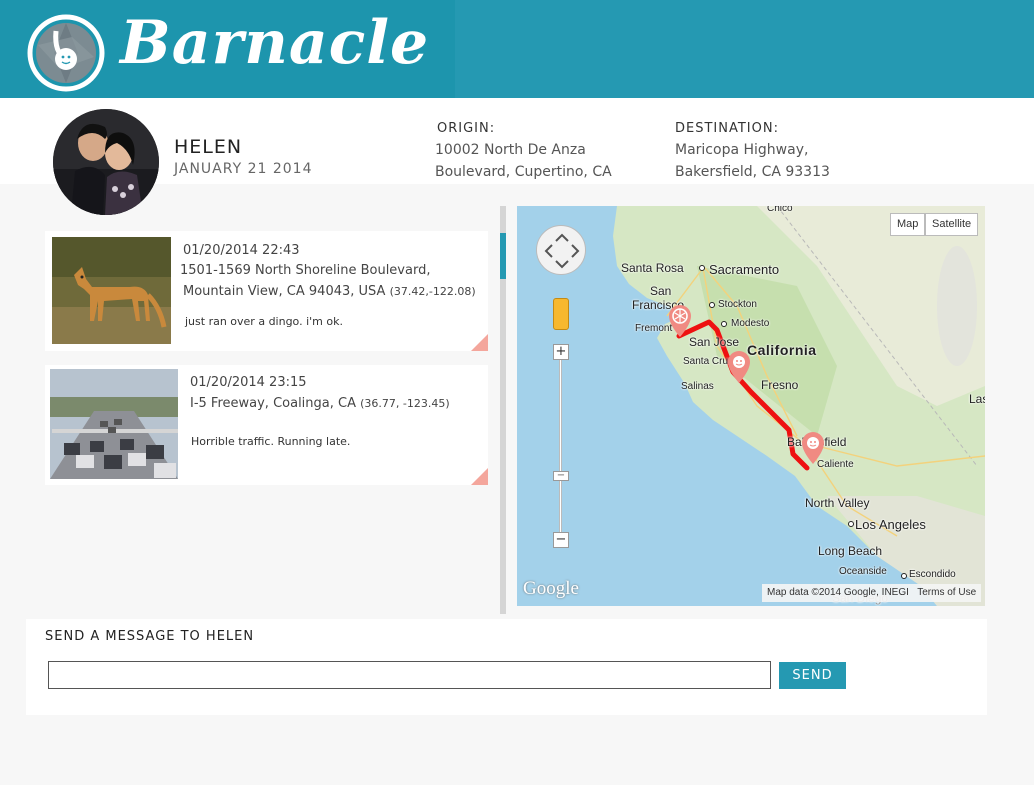 This screenshot has height=785, width=1034. What do you see at coordinates (661, 291) in the screenshot?
I see `map-label: San` at bounding box center [661, 291].